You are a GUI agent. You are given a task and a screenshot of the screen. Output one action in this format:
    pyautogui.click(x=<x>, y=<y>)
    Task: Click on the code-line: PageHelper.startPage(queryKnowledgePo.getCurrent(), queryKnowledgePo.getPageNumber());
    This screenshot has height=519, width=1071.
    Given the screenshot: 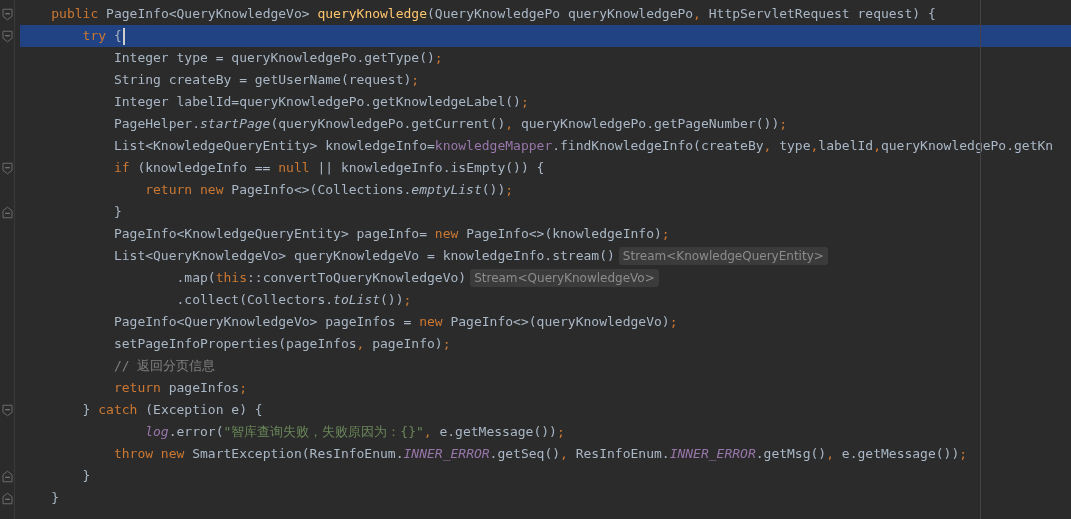 What is the action you would take?
    pyautogui.click(x=450, y=124)
    